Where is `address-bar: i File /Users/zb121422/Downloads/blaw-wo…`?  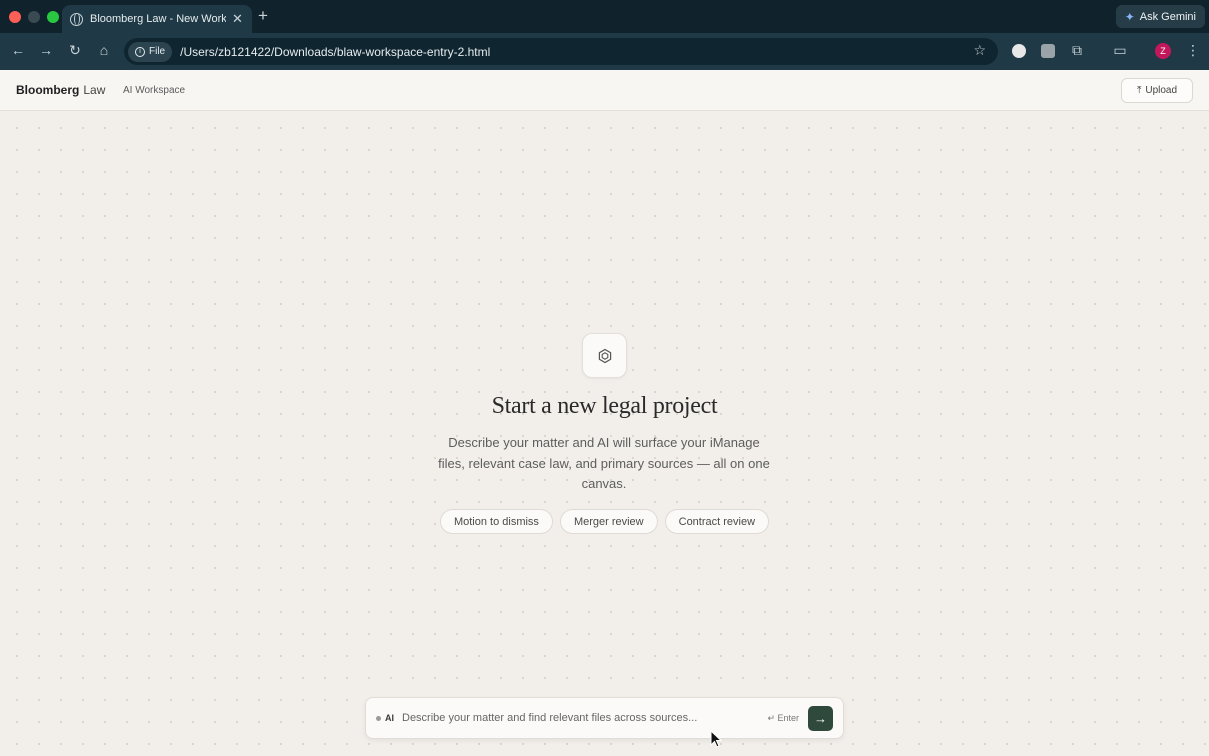
address-bar: i File /Users/zb121422/Downloads/blaw-wo… is located at coordinates (561, 51).